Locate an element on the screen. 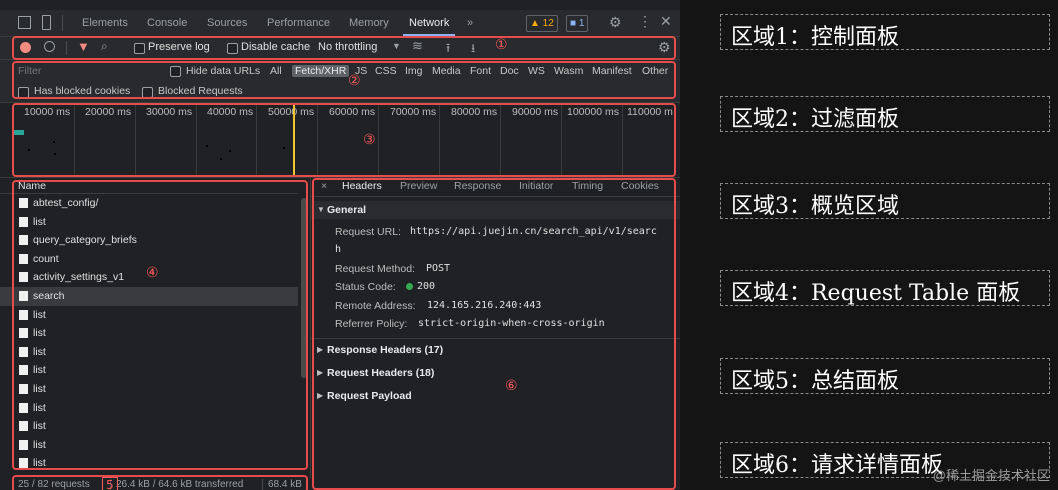 The width and height of the screenshot is (1058, 490). region2-outline is located at coordinates (344, 80).